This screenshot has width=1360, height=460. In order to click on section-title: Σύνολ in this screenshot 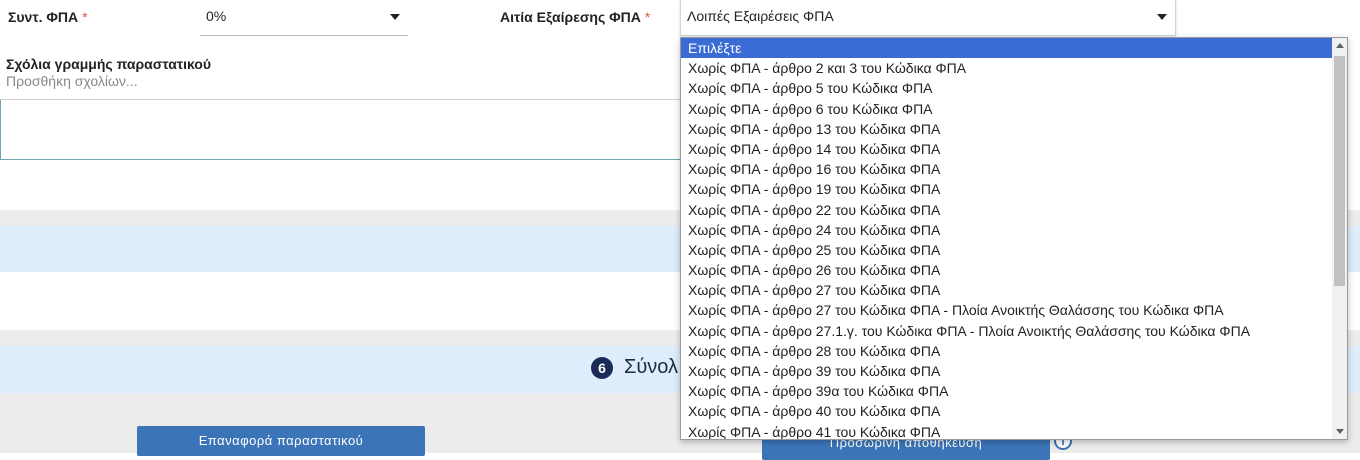, I will do `click(651, 367)`.